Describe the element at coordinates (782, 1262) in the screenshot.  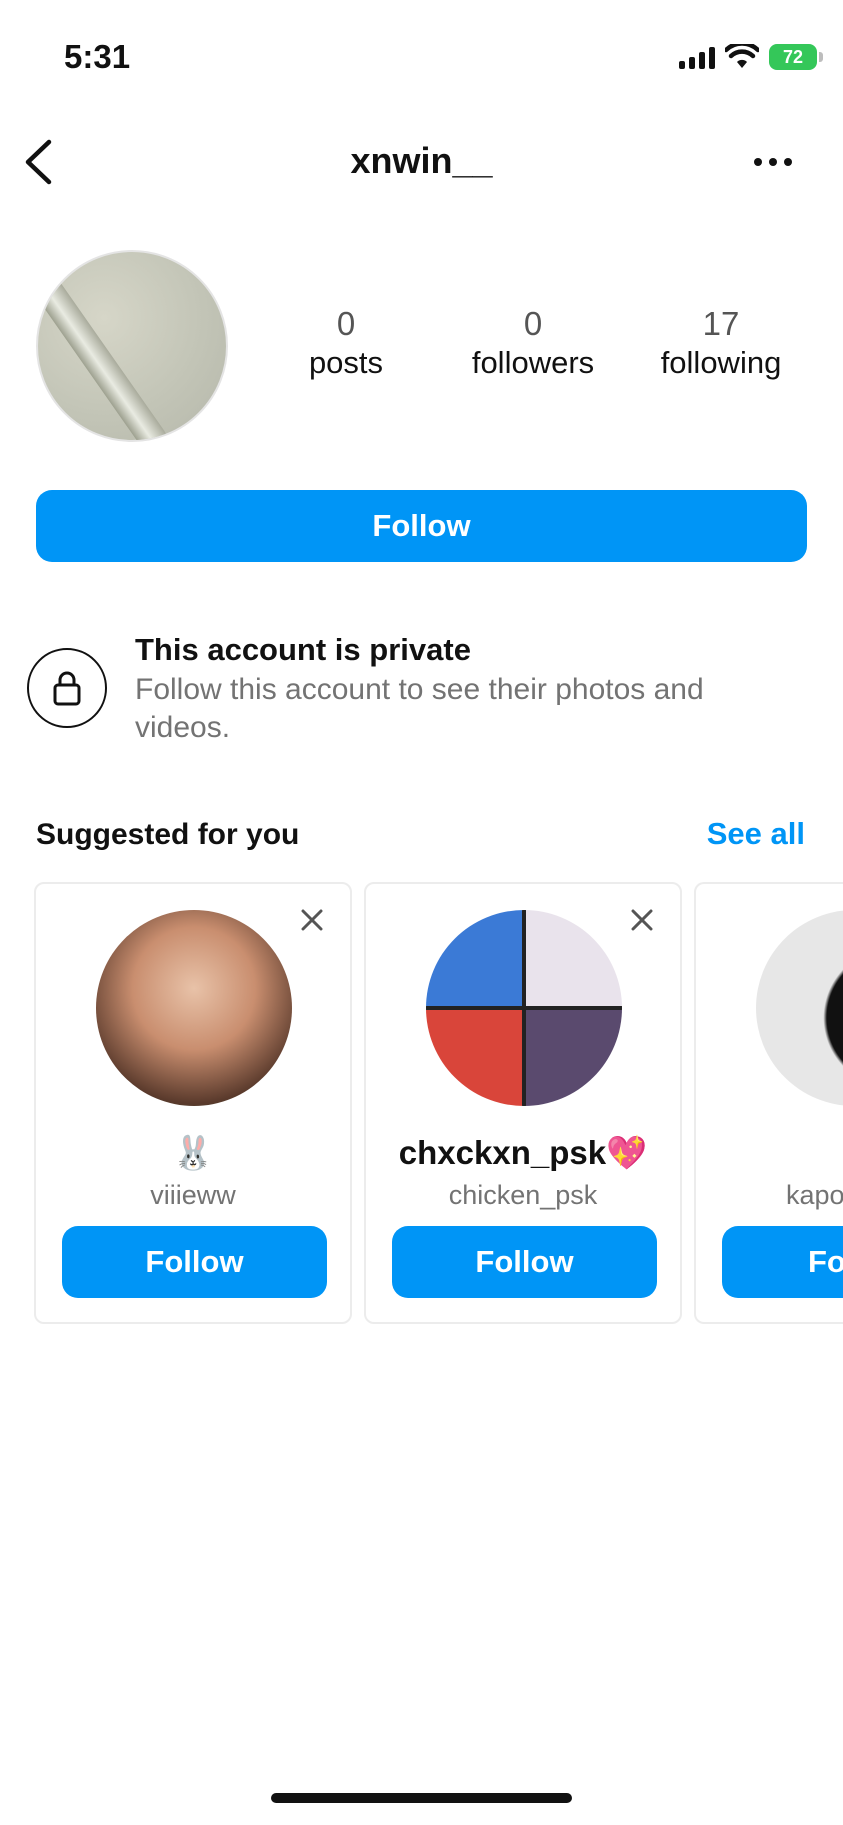
I see `suggestion-follow-button: Fo` at that location.